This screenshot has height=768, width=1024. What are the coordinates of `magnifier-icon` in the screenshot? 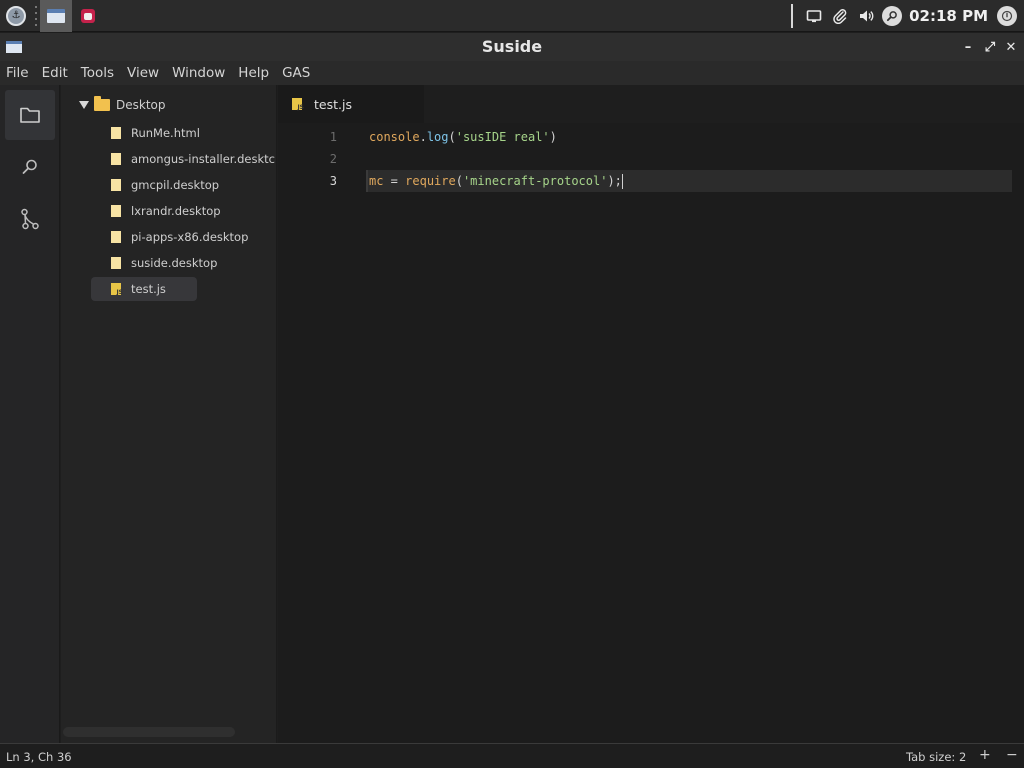 It's located at (29, 166).